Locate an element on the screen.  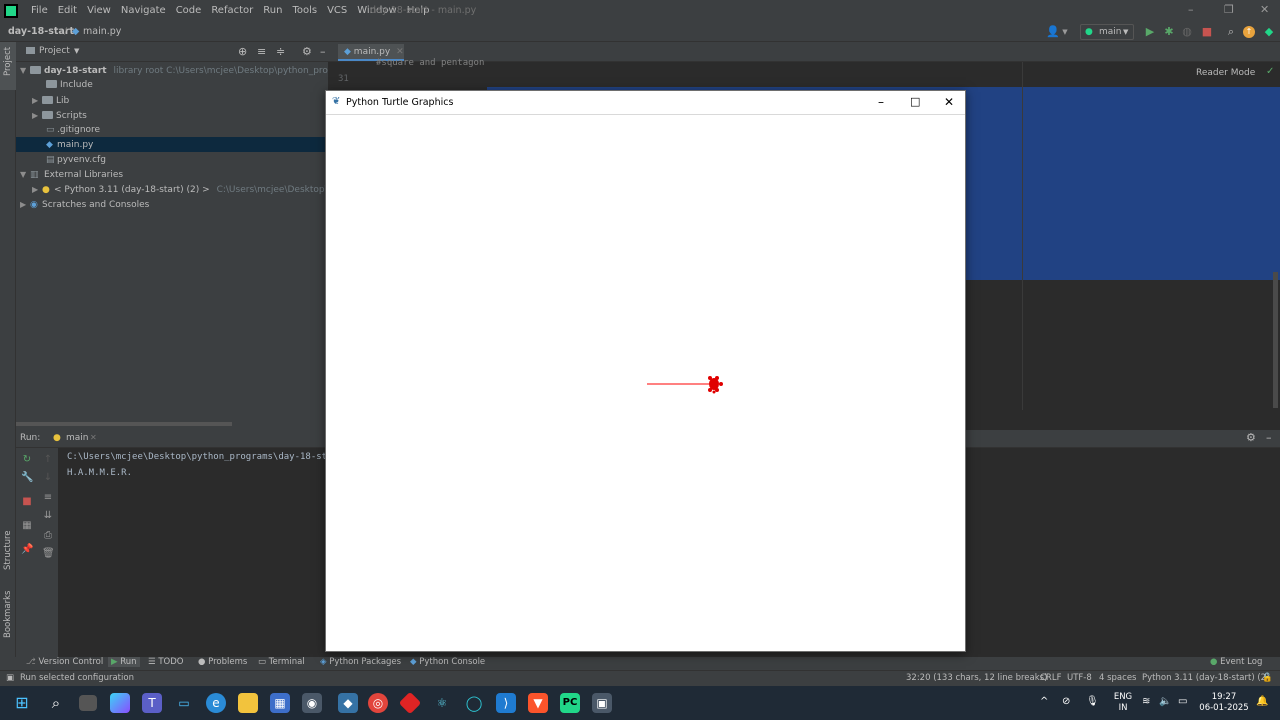
scroll-up-icon: ↑ is located at coordinates (48, 460).